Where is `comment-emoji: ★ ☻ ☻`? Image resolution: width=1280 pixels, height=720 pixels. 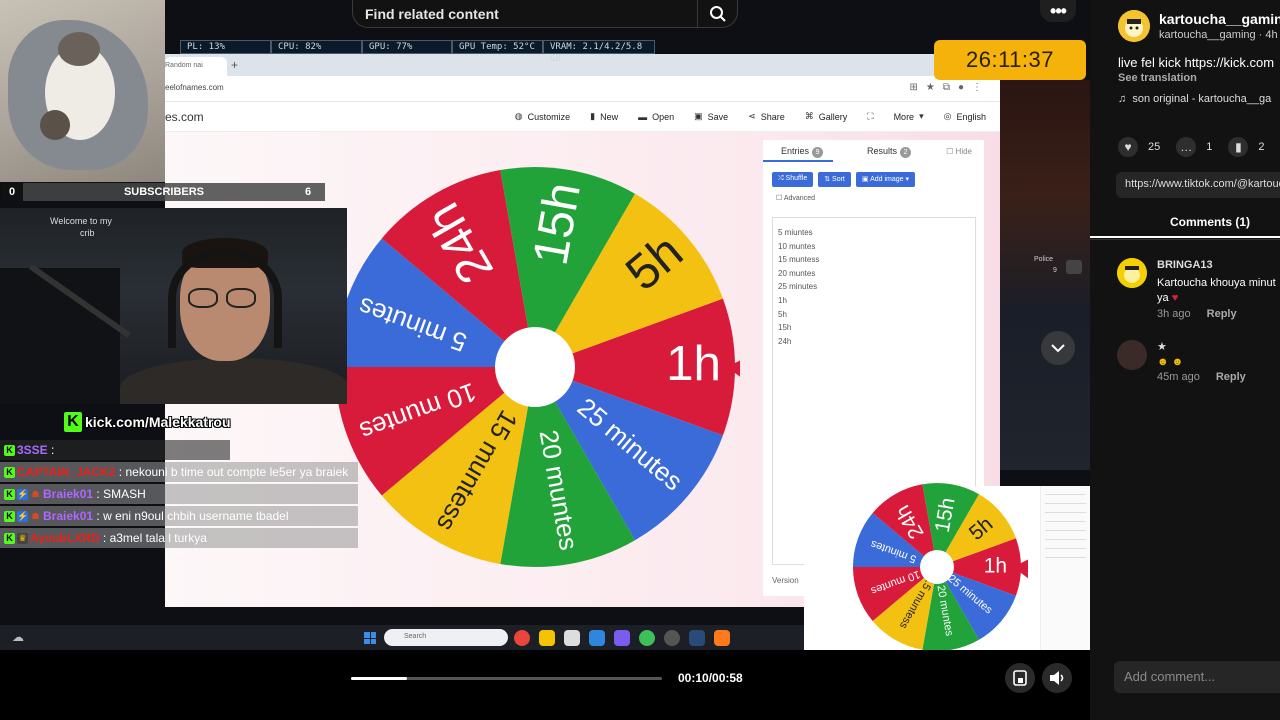
comment-emoji: ★ ☻ ☻ is located at coordinates (1170, 354).